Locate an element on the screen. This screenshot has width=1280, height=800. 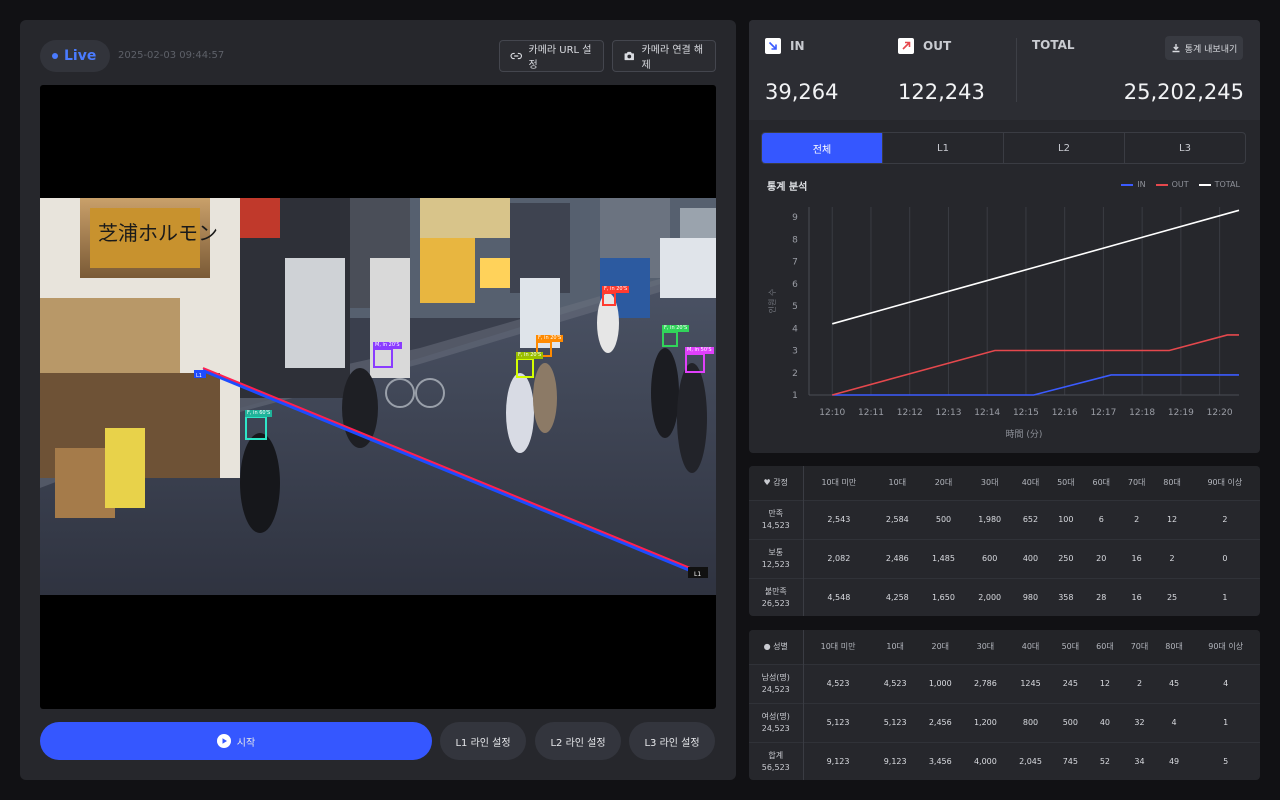
gender-row-total: 56,523 is located at coordinates (775, 767).